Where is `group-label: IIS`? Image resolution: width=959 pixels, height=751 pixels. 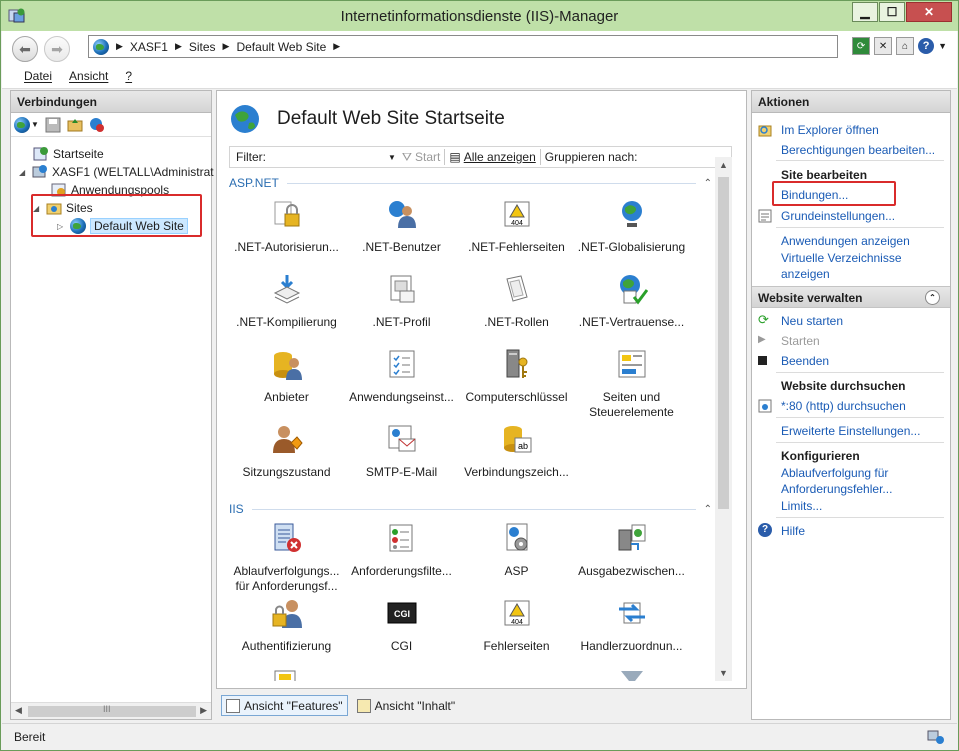
group-label: IIS is located at coordinates (236, 509).